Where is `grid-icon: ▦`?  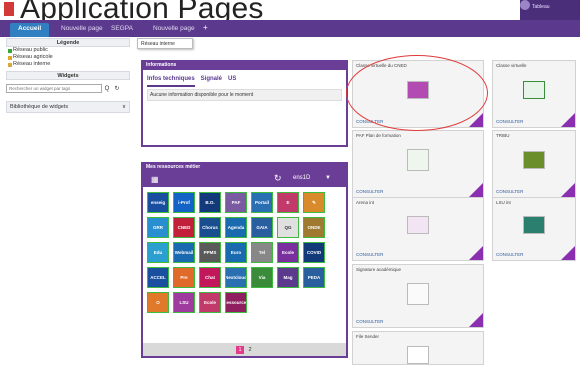
grid-icon: ▦ is located at coordinates (155, 179).